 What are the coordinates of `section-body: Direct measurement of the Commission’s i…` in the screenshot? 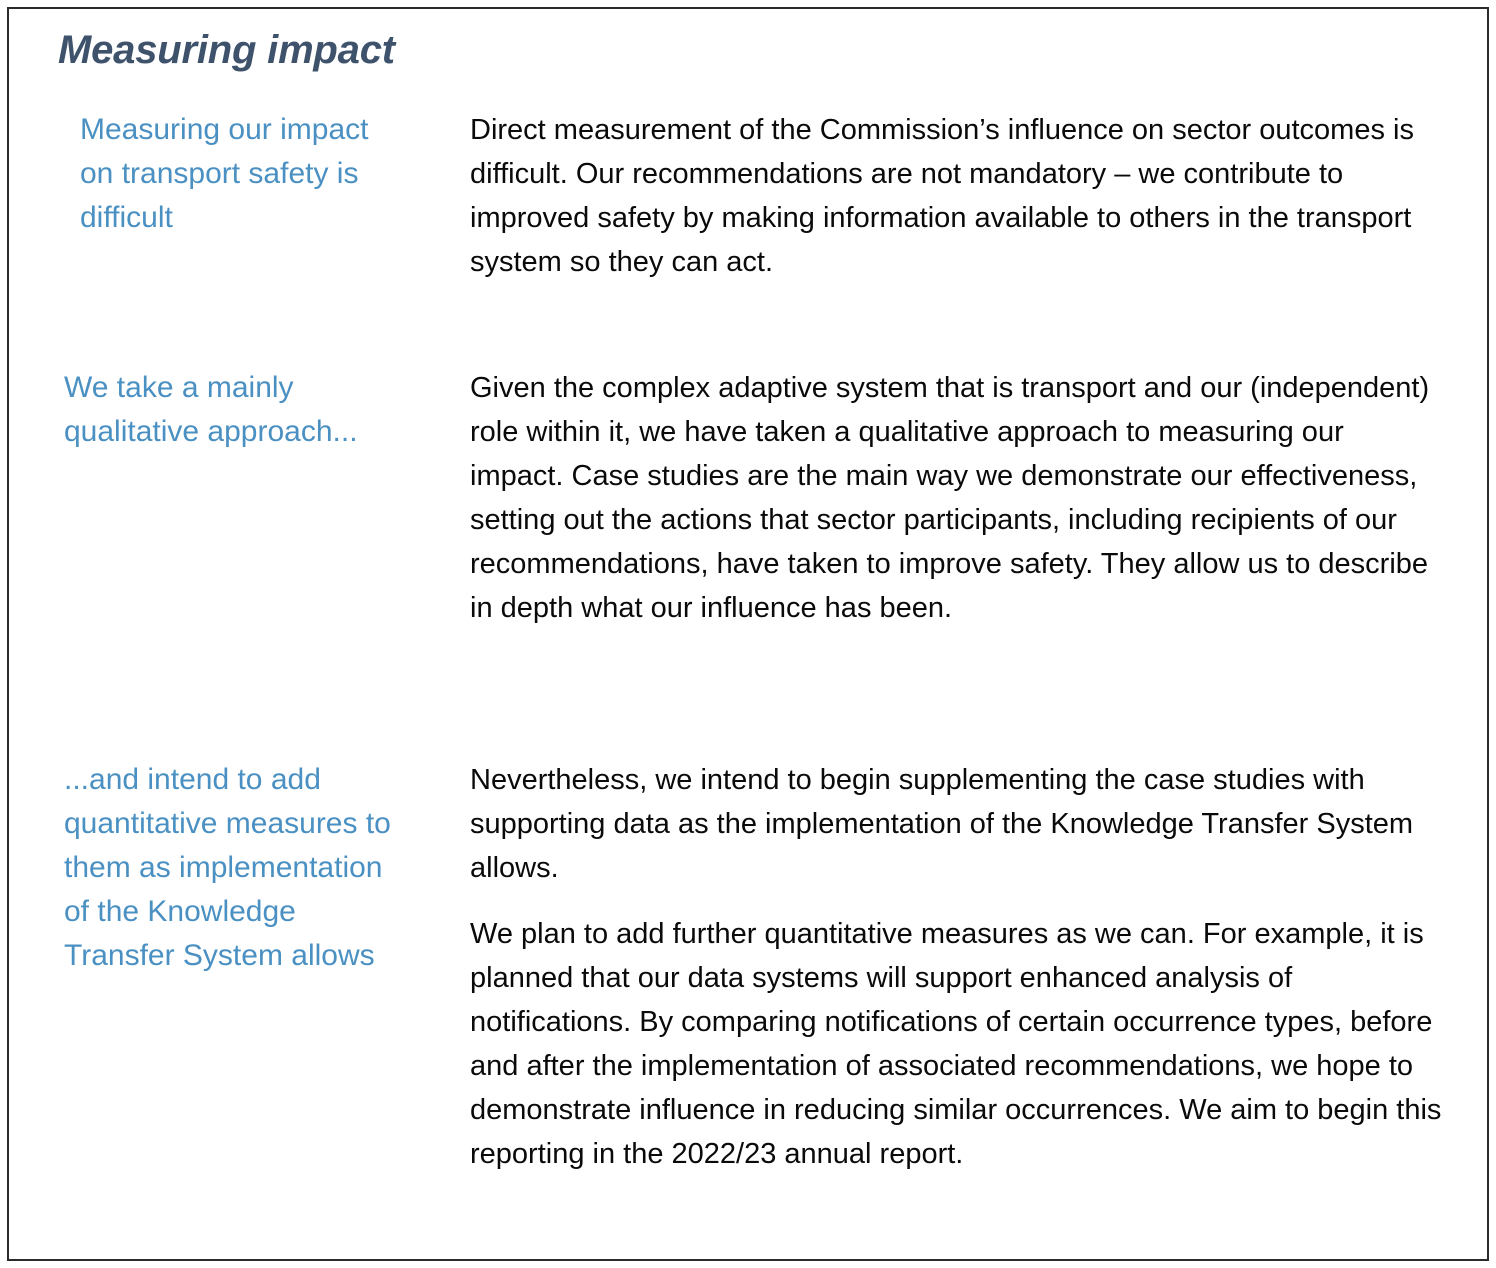 It's located at (956, 196).